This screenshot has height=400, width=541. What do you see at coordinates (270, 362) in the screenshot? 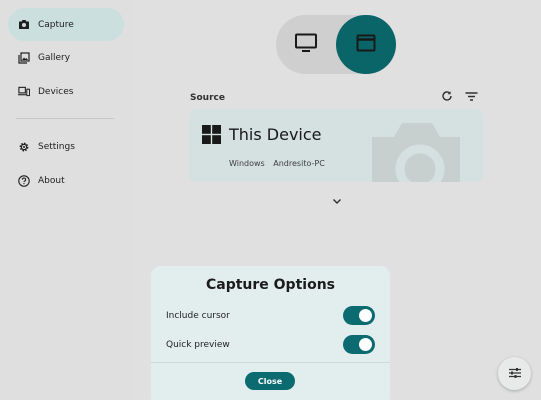
I see `dialog-divider` at bounding box center [270, 362].